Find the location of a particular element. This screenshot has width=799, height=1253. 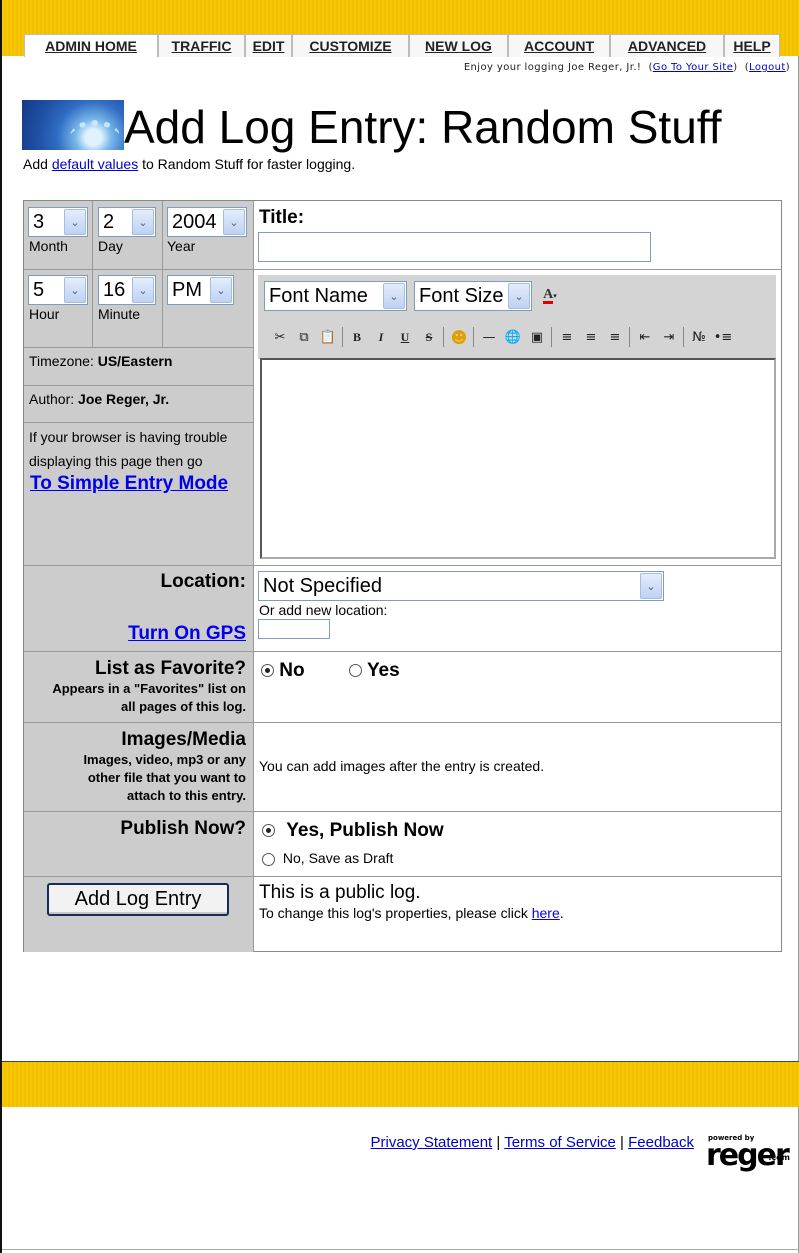

add-log-entry-button: Add Log Entry is located at coordinates (138, 899).